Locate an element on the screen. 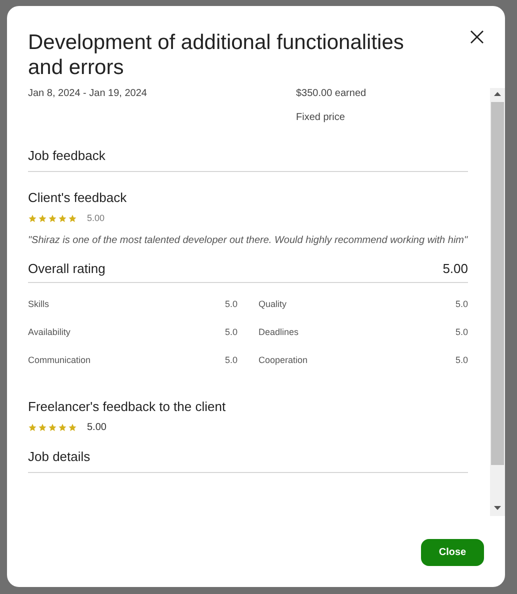 This screenshot has height=594, width=517. section-heading: Job details is located at coordinates (248, 453).